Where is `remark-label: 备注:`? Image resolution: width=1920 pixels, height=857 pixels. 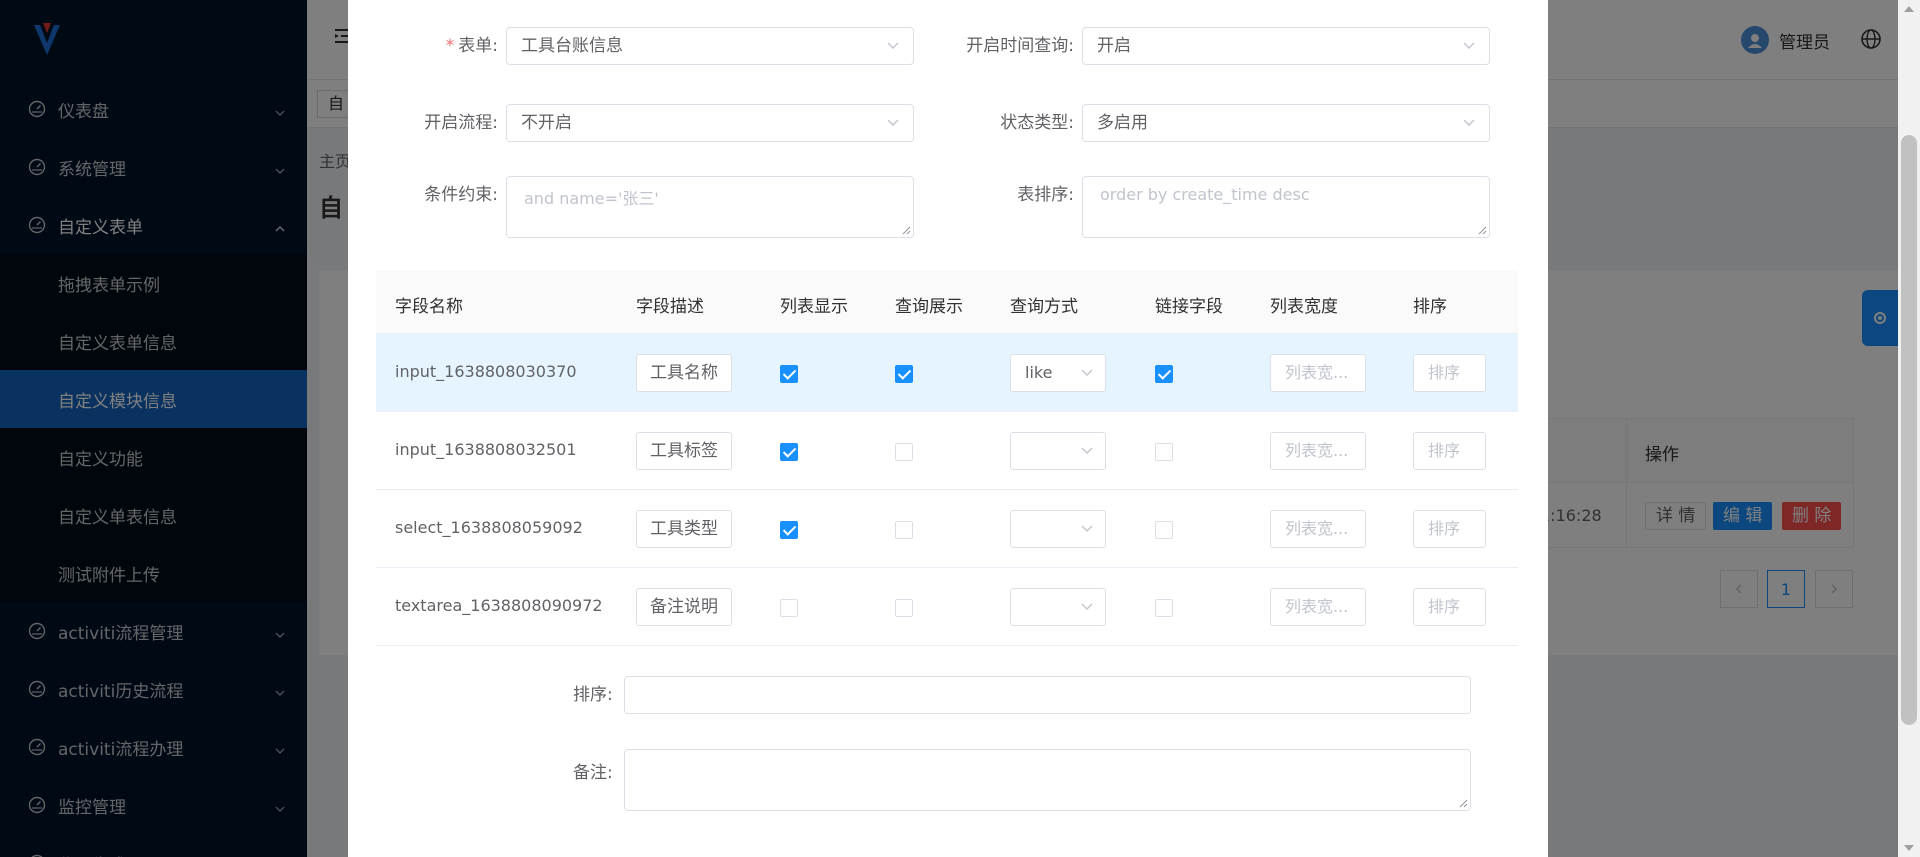 remark-label: 备注: is located at coordinates (593, 773).